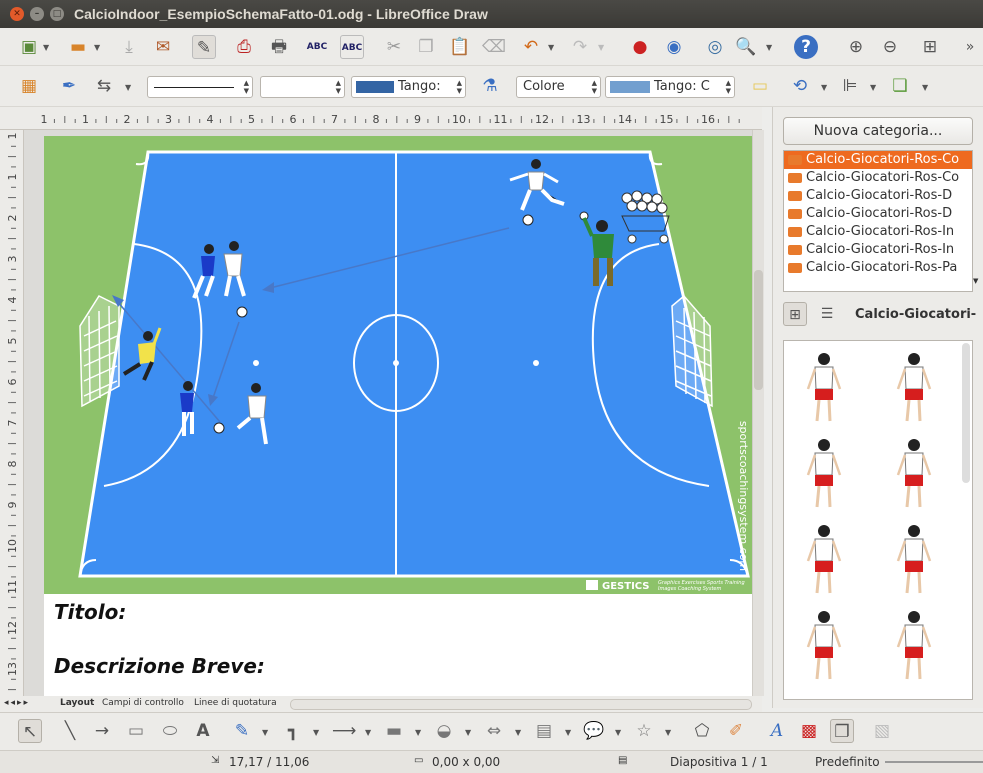 The height and width of the screenshot is (773, 983). Describe the element at coordinates (204, 47) in the screenshot. I see `edit-mode-icon: ✎` at that location.